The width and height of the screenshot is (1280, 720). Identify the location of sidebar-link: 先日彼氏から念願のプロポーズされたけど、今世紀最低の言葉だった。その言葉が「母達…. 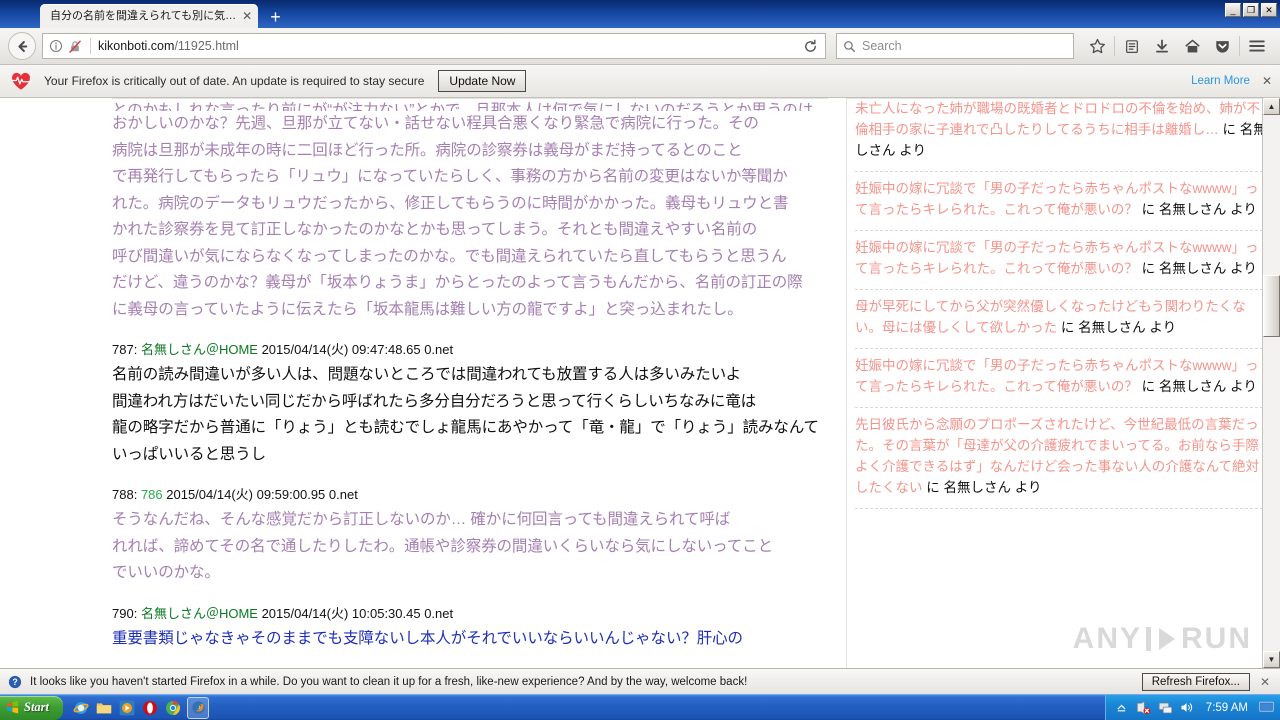
(1057, 456).